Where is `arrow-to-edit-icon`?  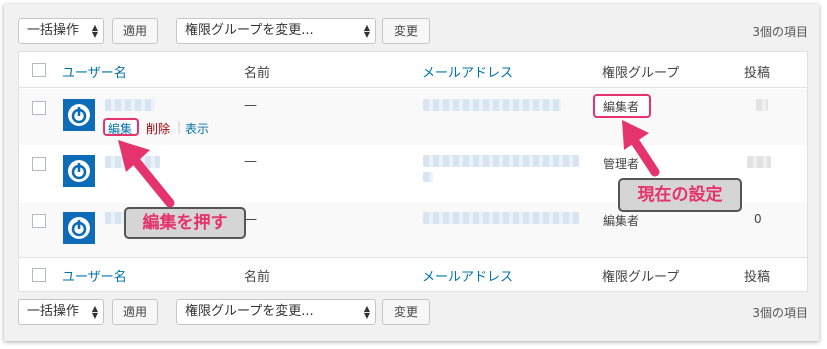
arrow-to-edit-icon is located at coordinates (146, 174).